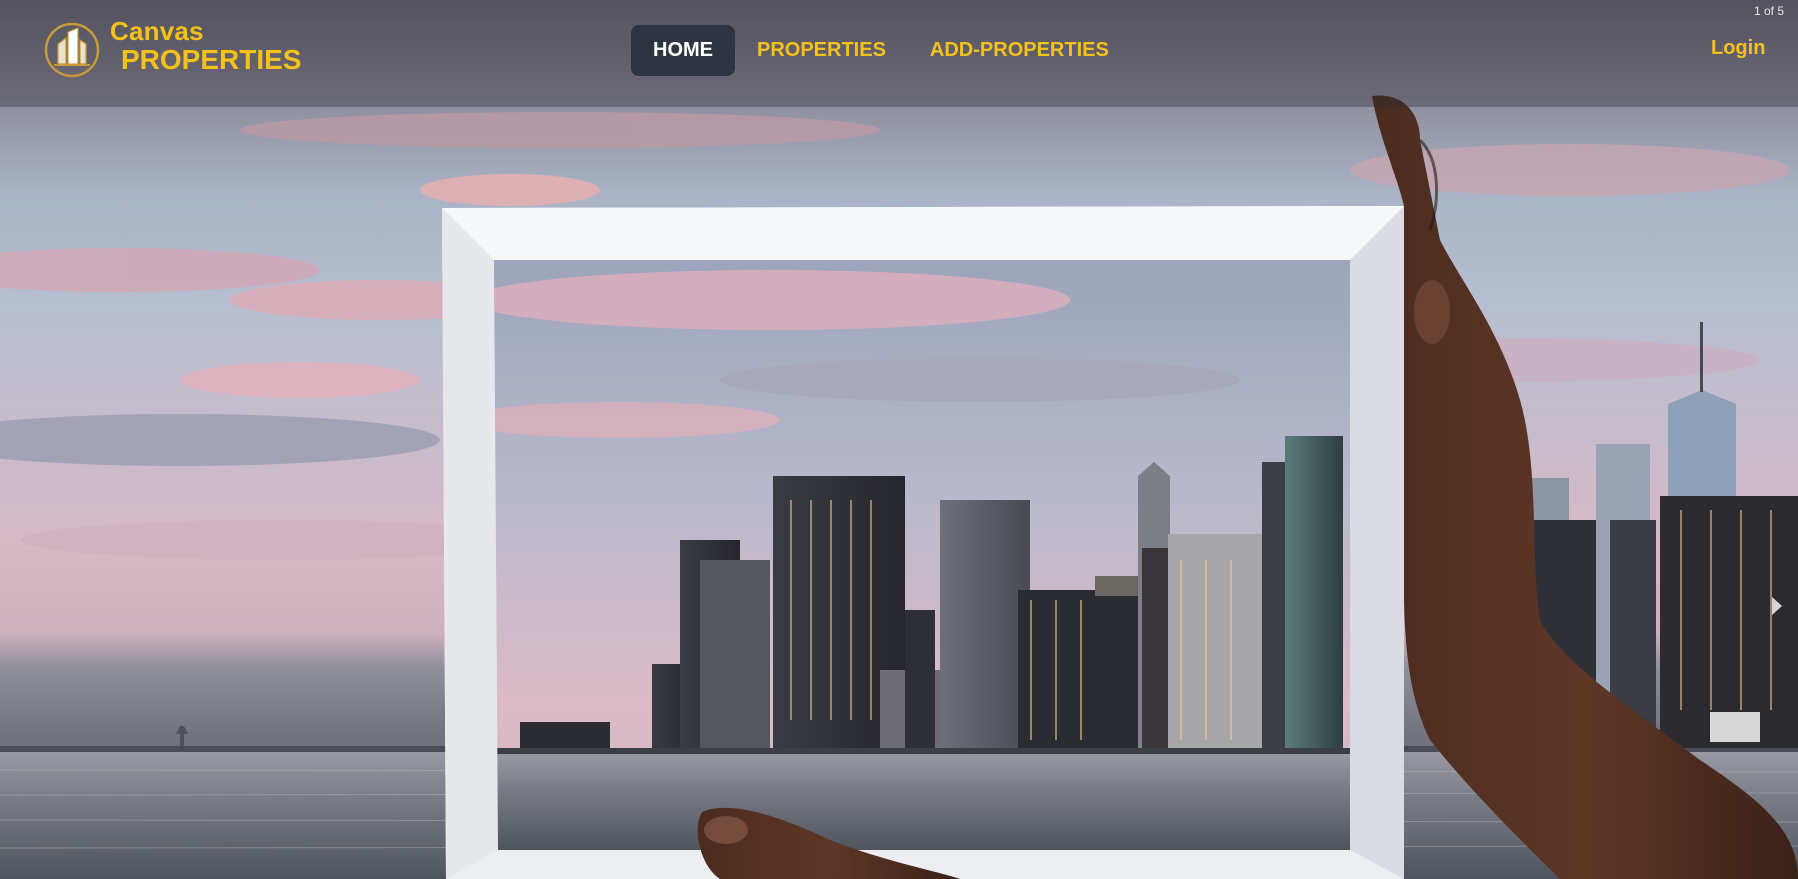  I want to click on nav-add-properties-link: ADD-PROPERTIES, so click(1019, 50).